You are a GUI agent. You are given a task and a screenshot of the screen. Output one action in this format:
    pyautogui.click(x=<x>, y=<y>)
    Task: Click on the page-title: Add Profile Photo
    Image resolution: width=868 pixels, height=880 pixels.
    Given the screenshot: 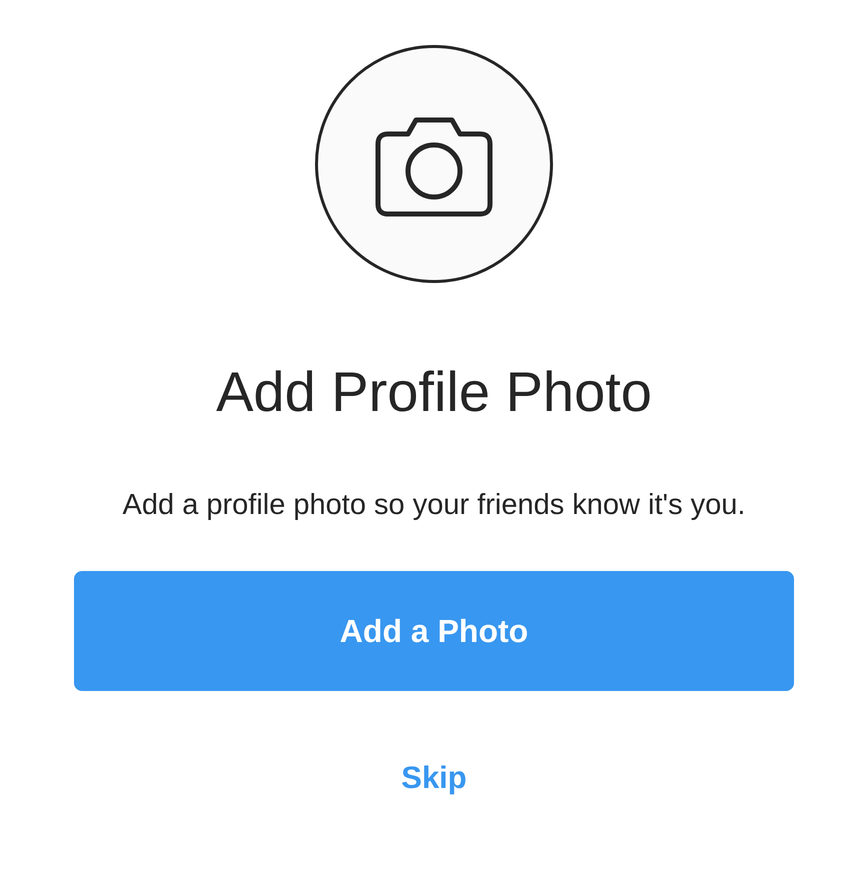 What is the action you would take?
    pyautogui.click(x=434, y=392)
    